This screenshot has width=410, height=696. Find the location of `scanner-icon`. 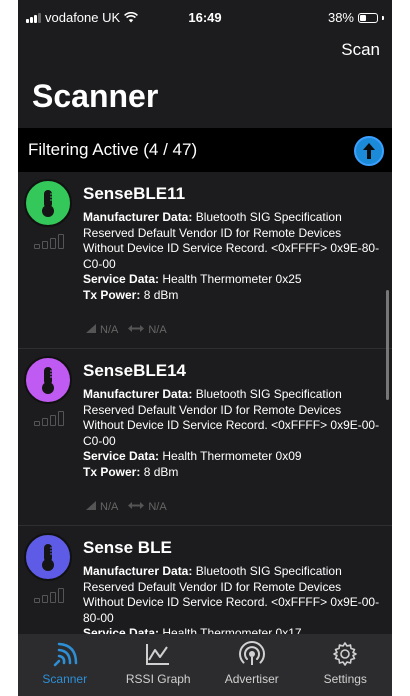

scanner-icon is located at coordinates (65, 654).